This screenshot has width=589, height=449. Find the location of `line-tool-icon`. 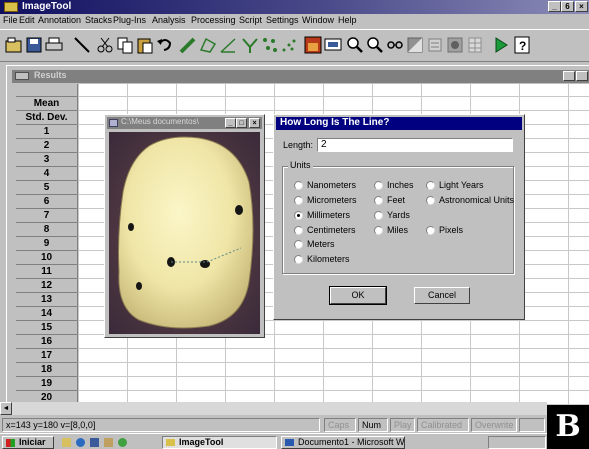

line-tool-icon is located at coordinates (82, 45).